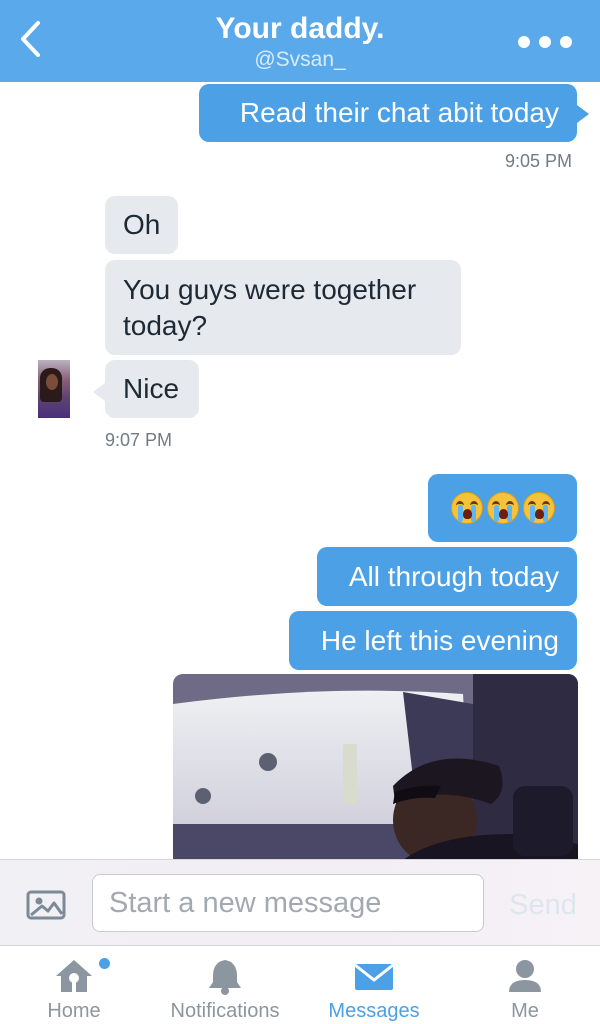 This screenshot has width=600, height=1024. Describe the element at coordinates (104, 963) in the screenshot. I see `home-badge-dot` at that location.